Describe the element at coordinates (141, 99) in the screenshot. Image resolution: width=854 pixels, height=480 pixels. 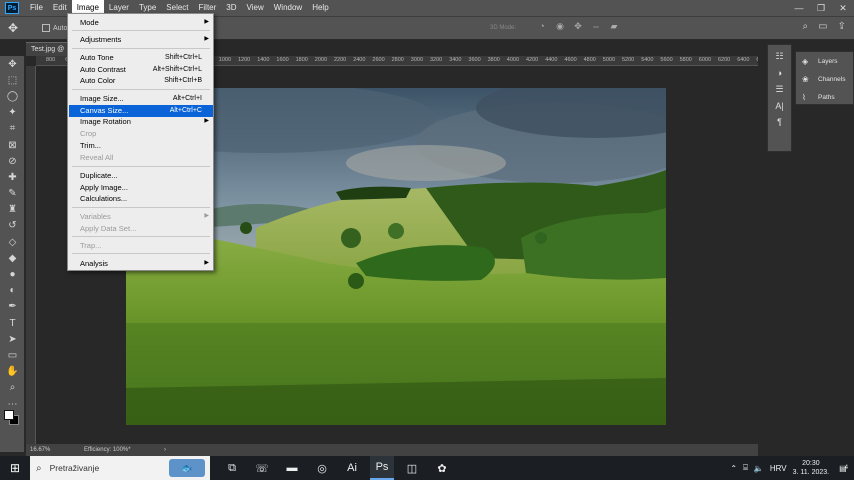
I see `menu-item-image-size: Image Size... Alt+Ctrl+I` at that location.